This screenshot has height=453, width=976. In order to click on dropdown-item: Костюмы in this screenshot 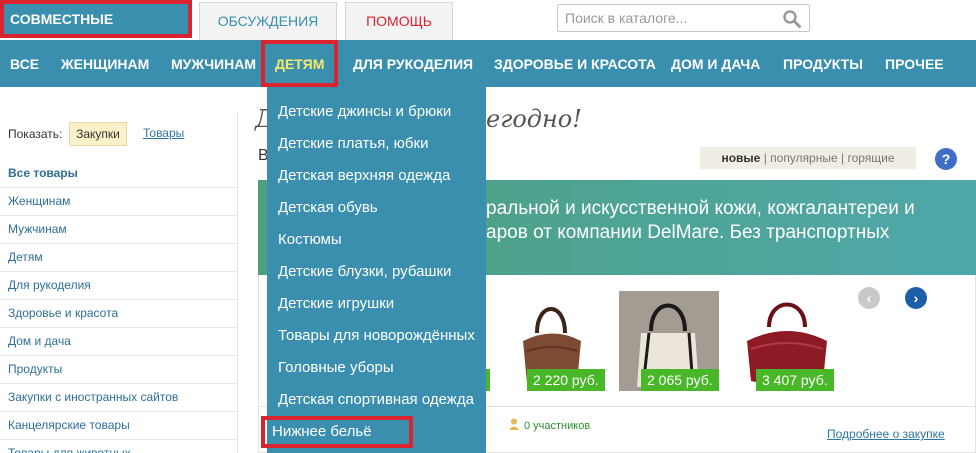, I will do `click(376, 240)`.